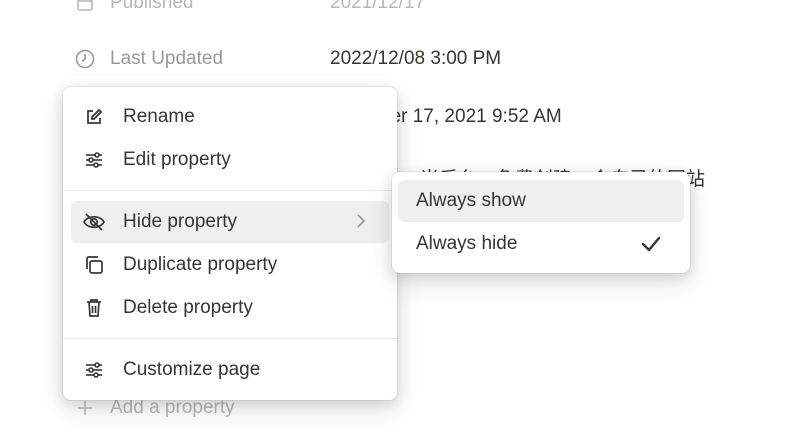 The height and width of the screenshot is (440, 800). I want to click on property-row-last-updated: Last Updated 2022/12/08 3:00 PM, so click(286, 59).